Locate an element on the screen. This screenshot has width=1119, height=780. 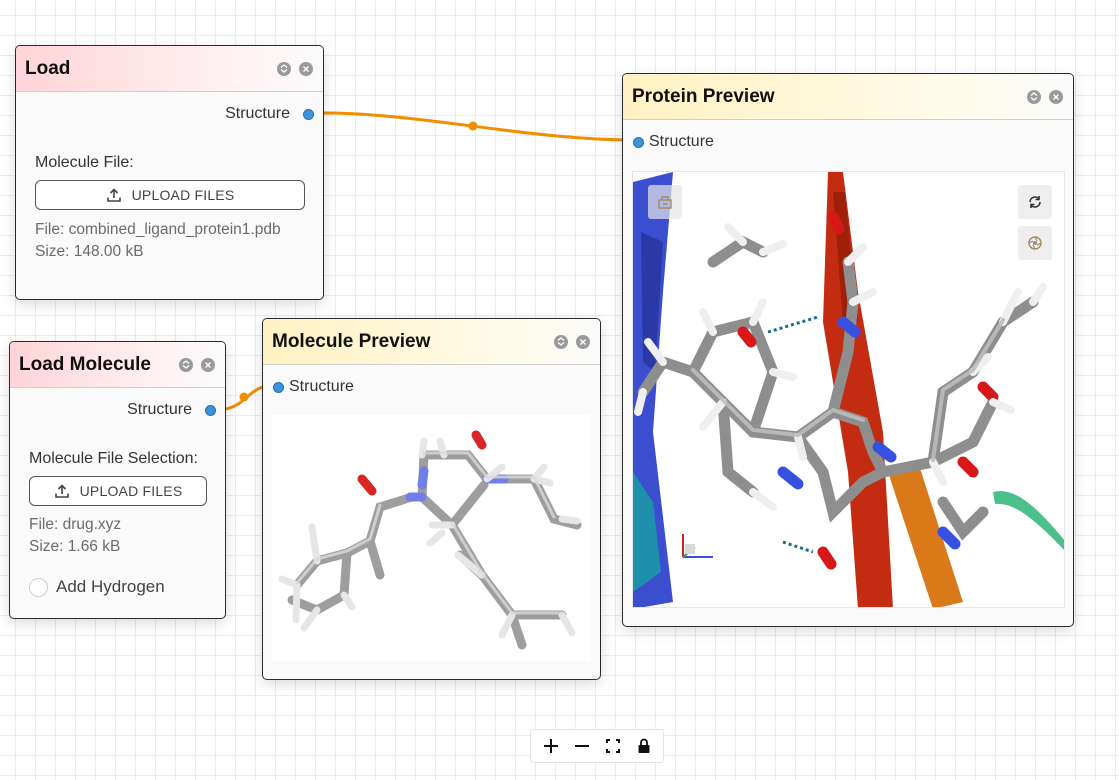
screenshot-icon is located at coordinates (665, 202).